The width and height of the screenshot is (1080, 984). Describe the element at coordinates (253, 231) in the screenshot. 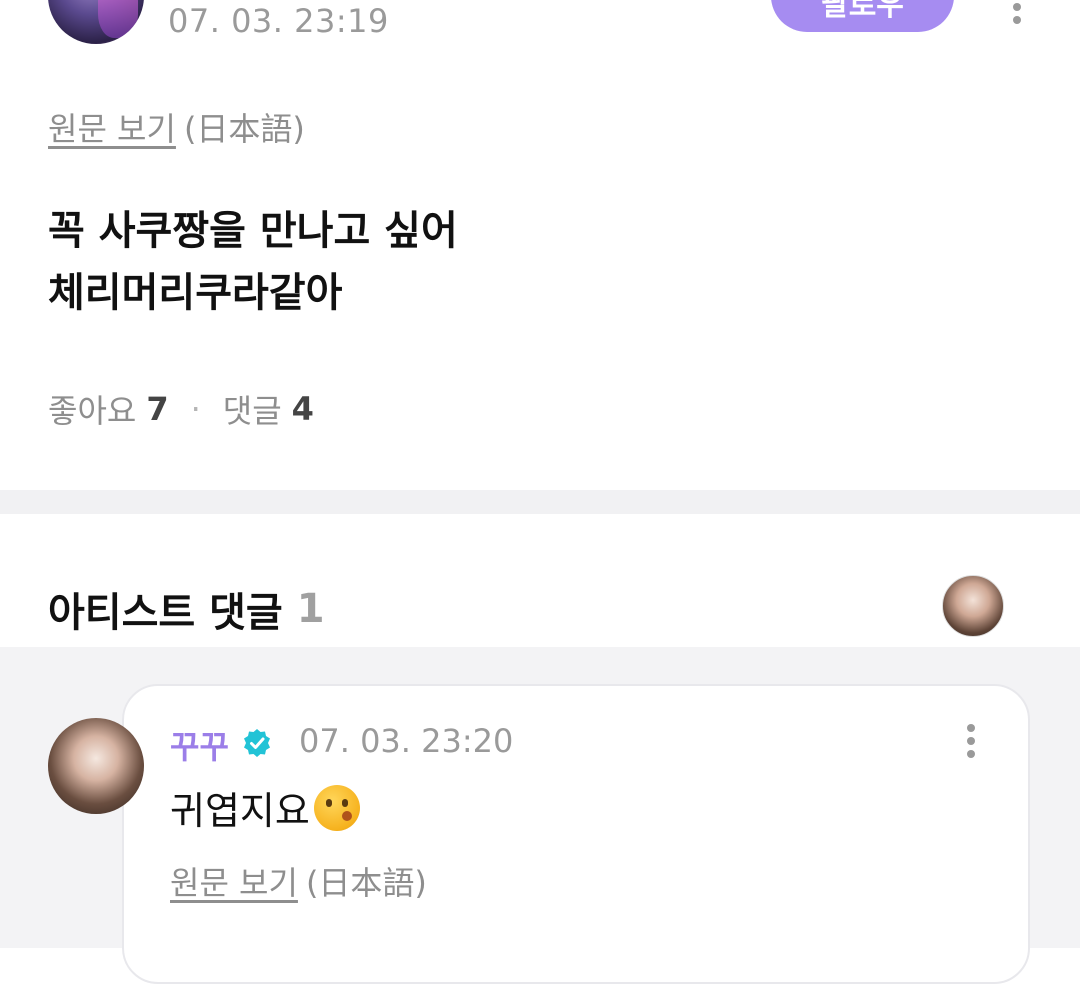

I see `post-body-line: 꼭 사쿠짱을 만나고 싶어` at that location.